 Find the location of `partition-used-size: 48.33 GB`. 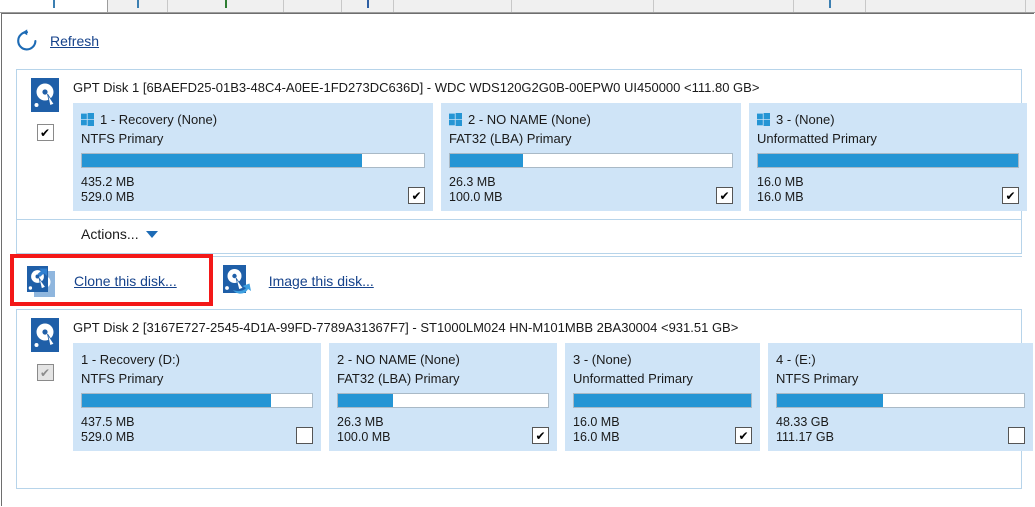

partition-used-size: 48.33 GB is located at coordinates (802, 422).